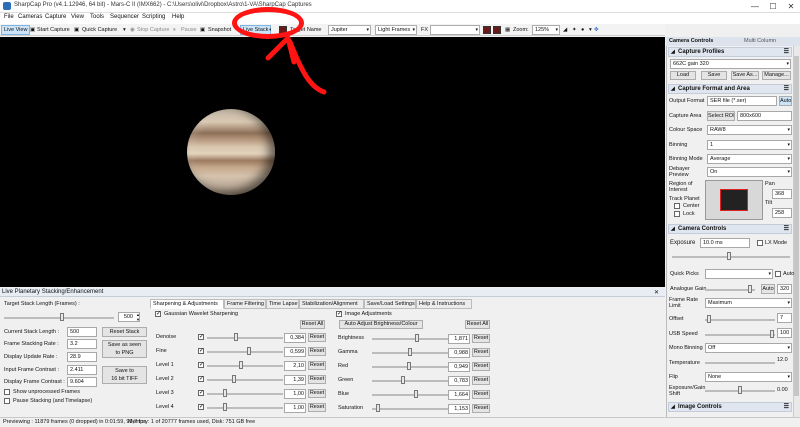  What do you see at coordinates (729, 256) in the screenshot?
I see `exposure-slider-thumb` at bounding box center [729, 256].